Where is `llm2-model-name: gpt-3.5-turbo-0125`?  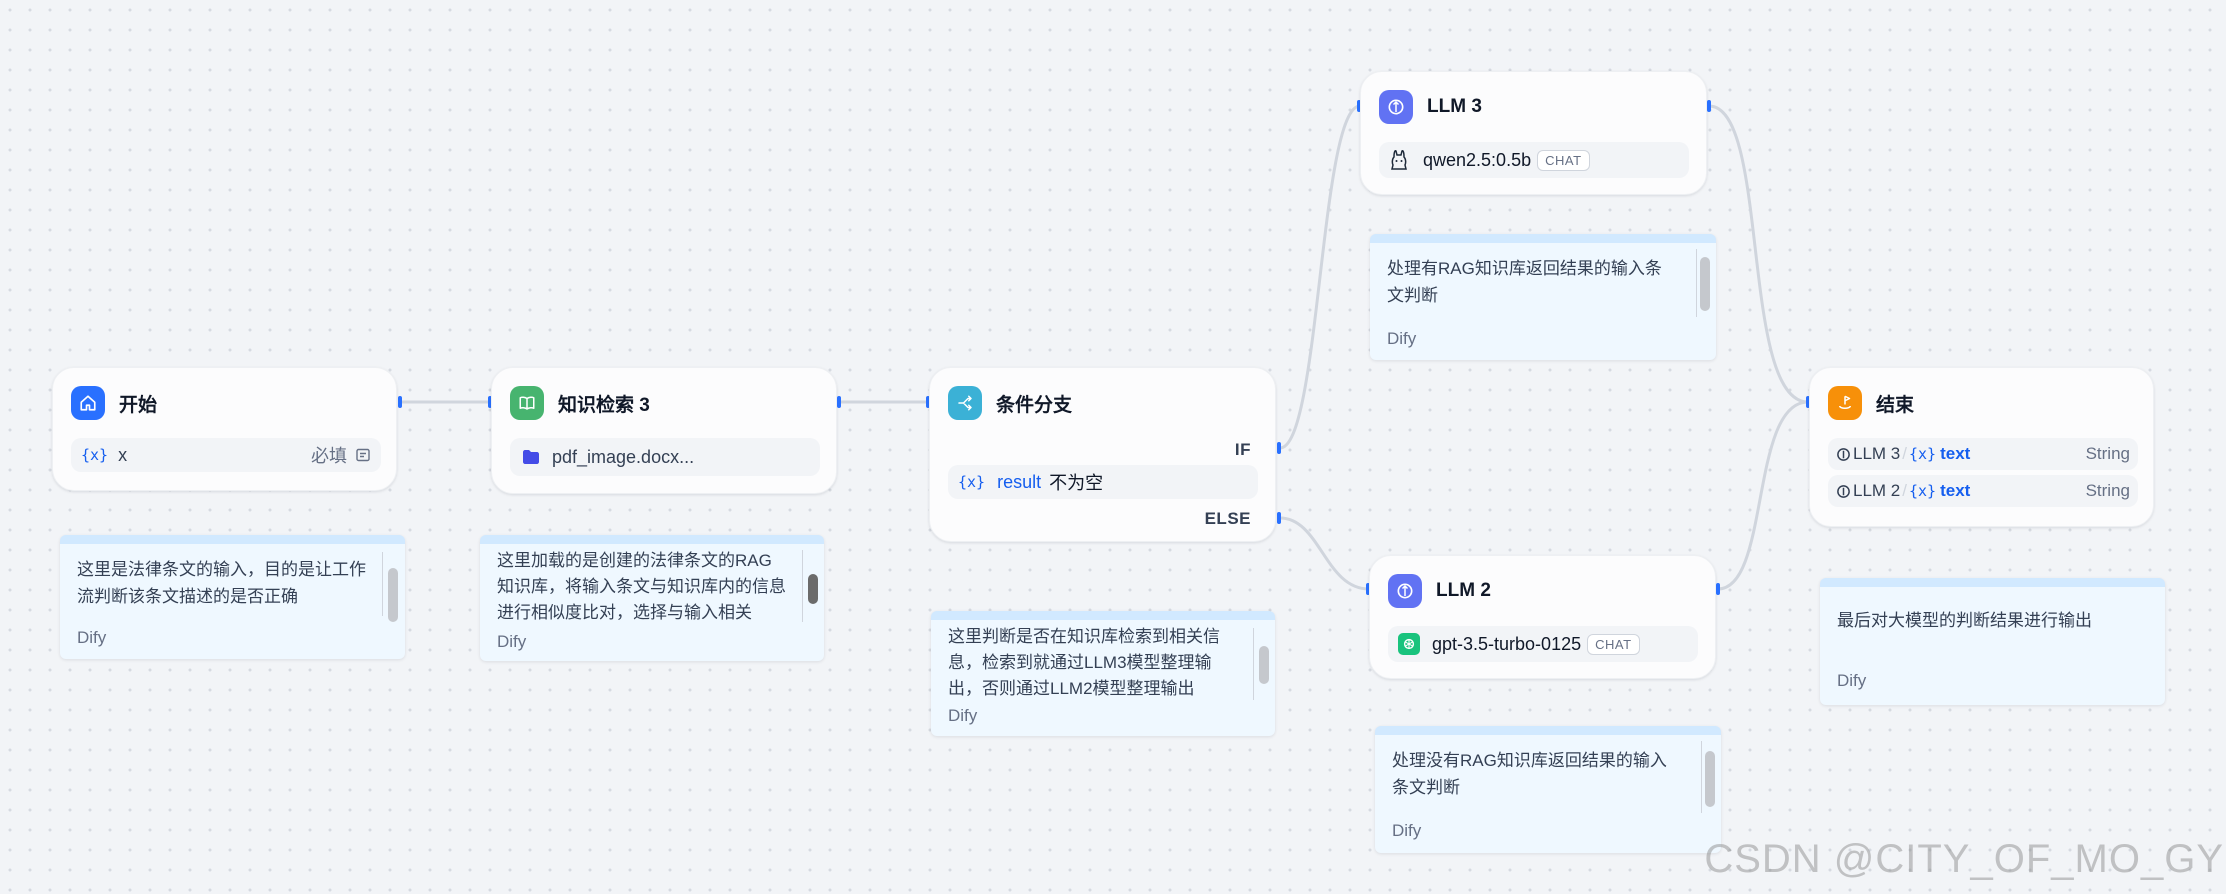 llm2-model-name: gpt-3.5-turbo-0125 is located at coordinates (1507, 643).